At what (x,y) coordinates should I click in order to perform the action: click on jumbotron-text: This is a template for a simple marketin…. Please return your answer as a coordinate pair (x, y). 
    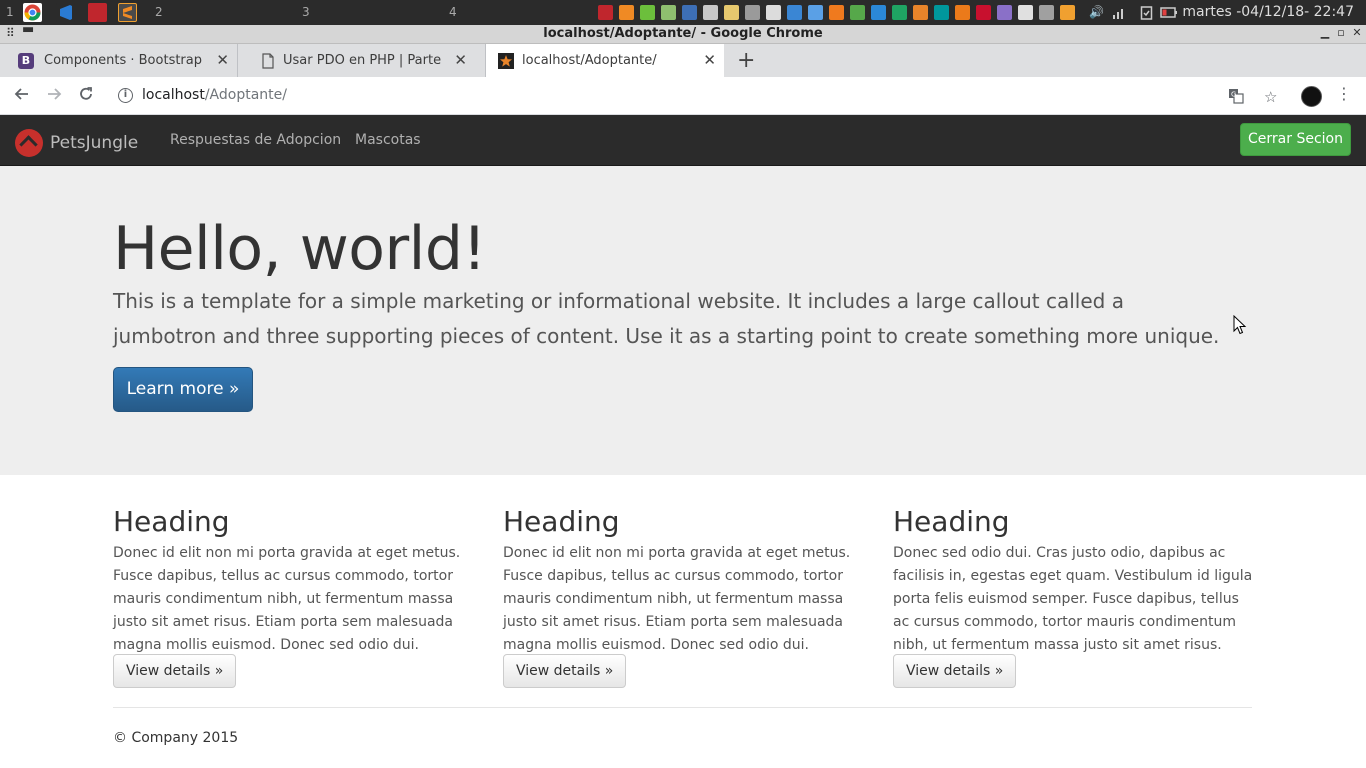
    Looking at the image, I should click on (666, 318).